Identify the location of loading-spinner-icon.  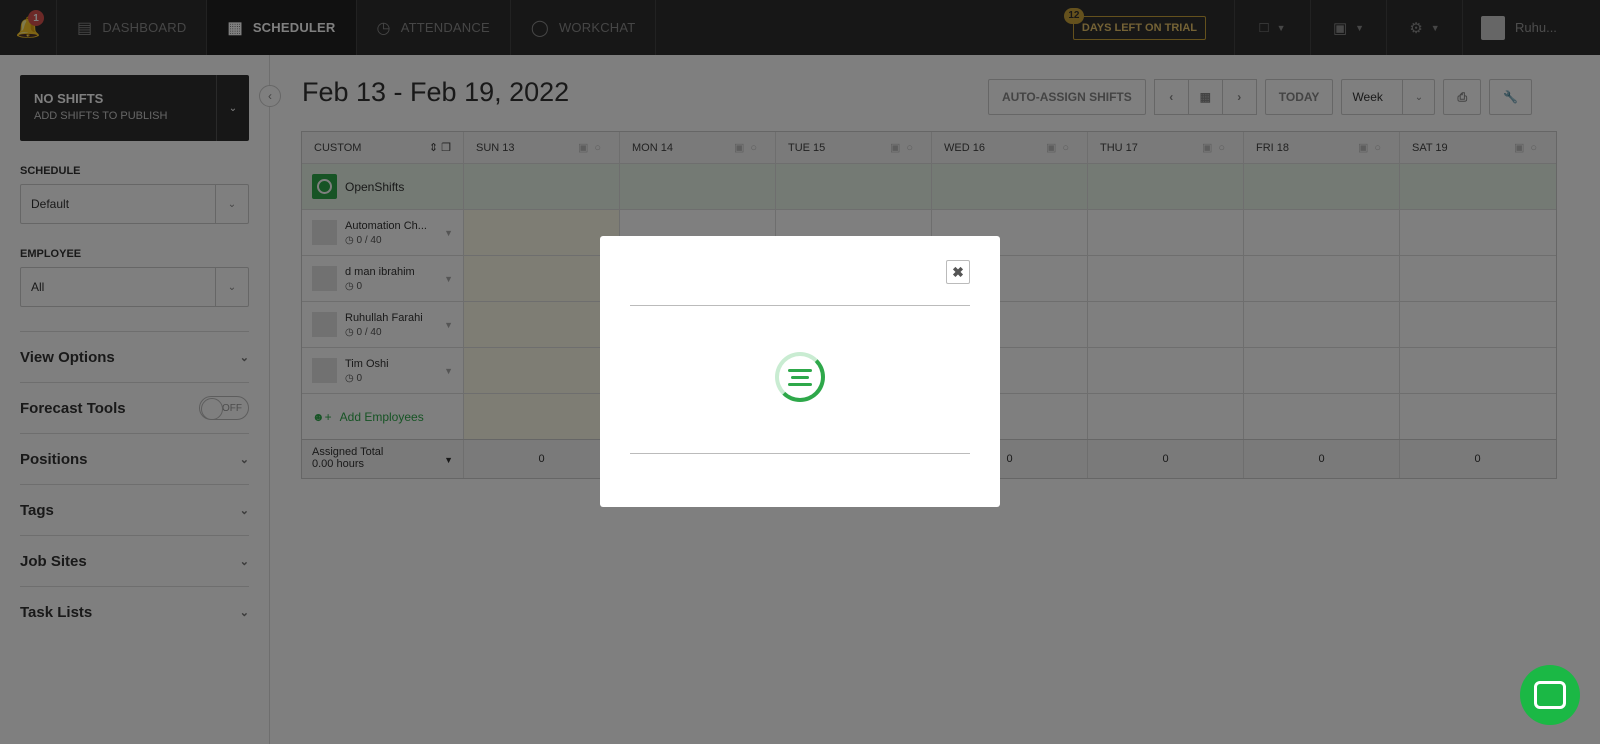
(800, 377).